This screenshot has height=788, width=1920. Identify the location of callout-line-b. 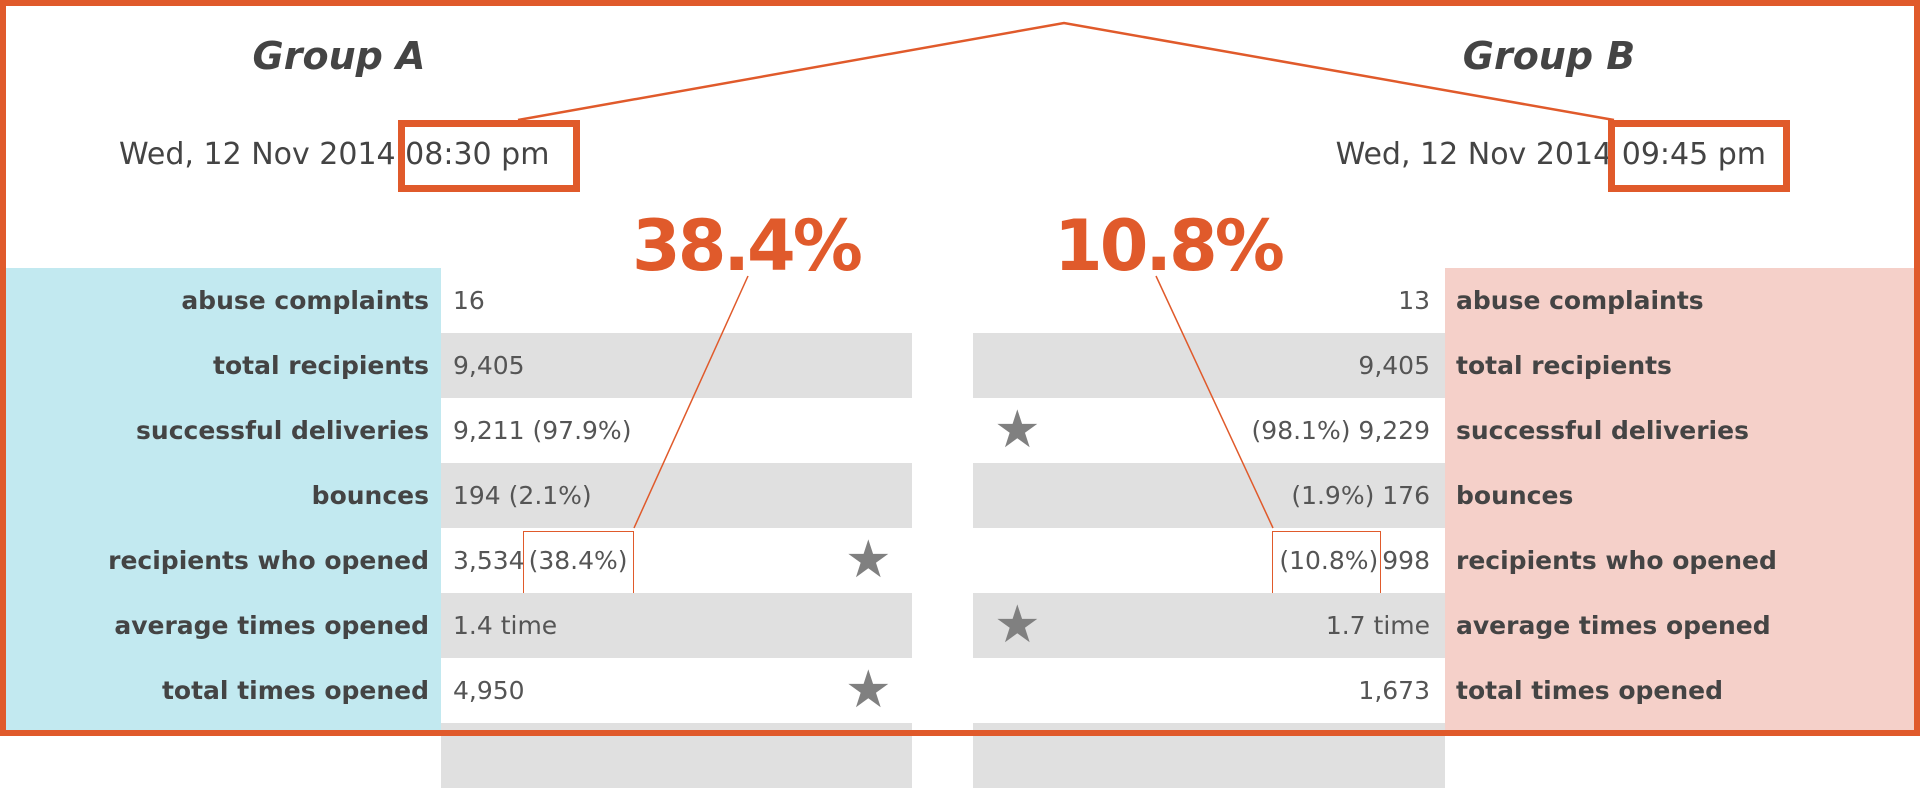
(1214, 402).